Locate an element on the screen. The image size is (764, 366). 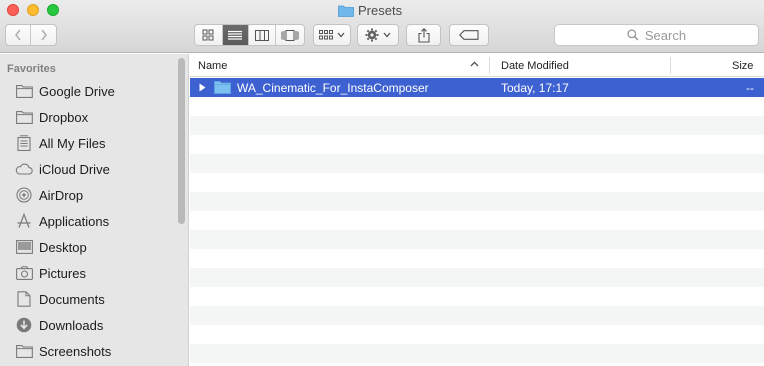
share-button is located at coordinates (423, 35).